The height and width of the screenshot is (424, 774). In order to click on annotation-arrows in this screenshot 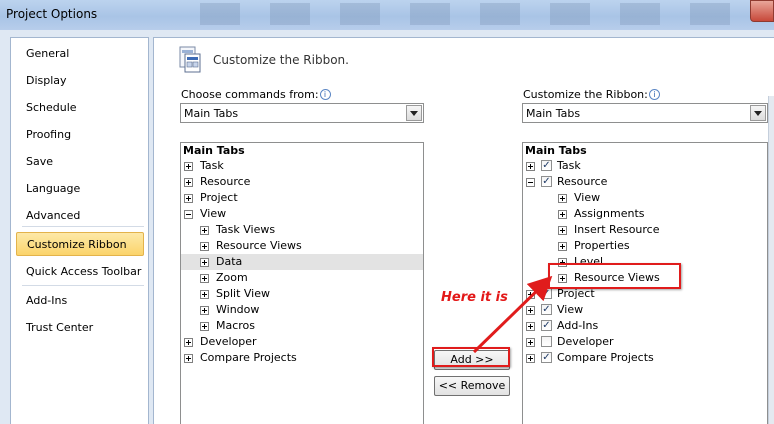, I will do `click(512, 314)`.